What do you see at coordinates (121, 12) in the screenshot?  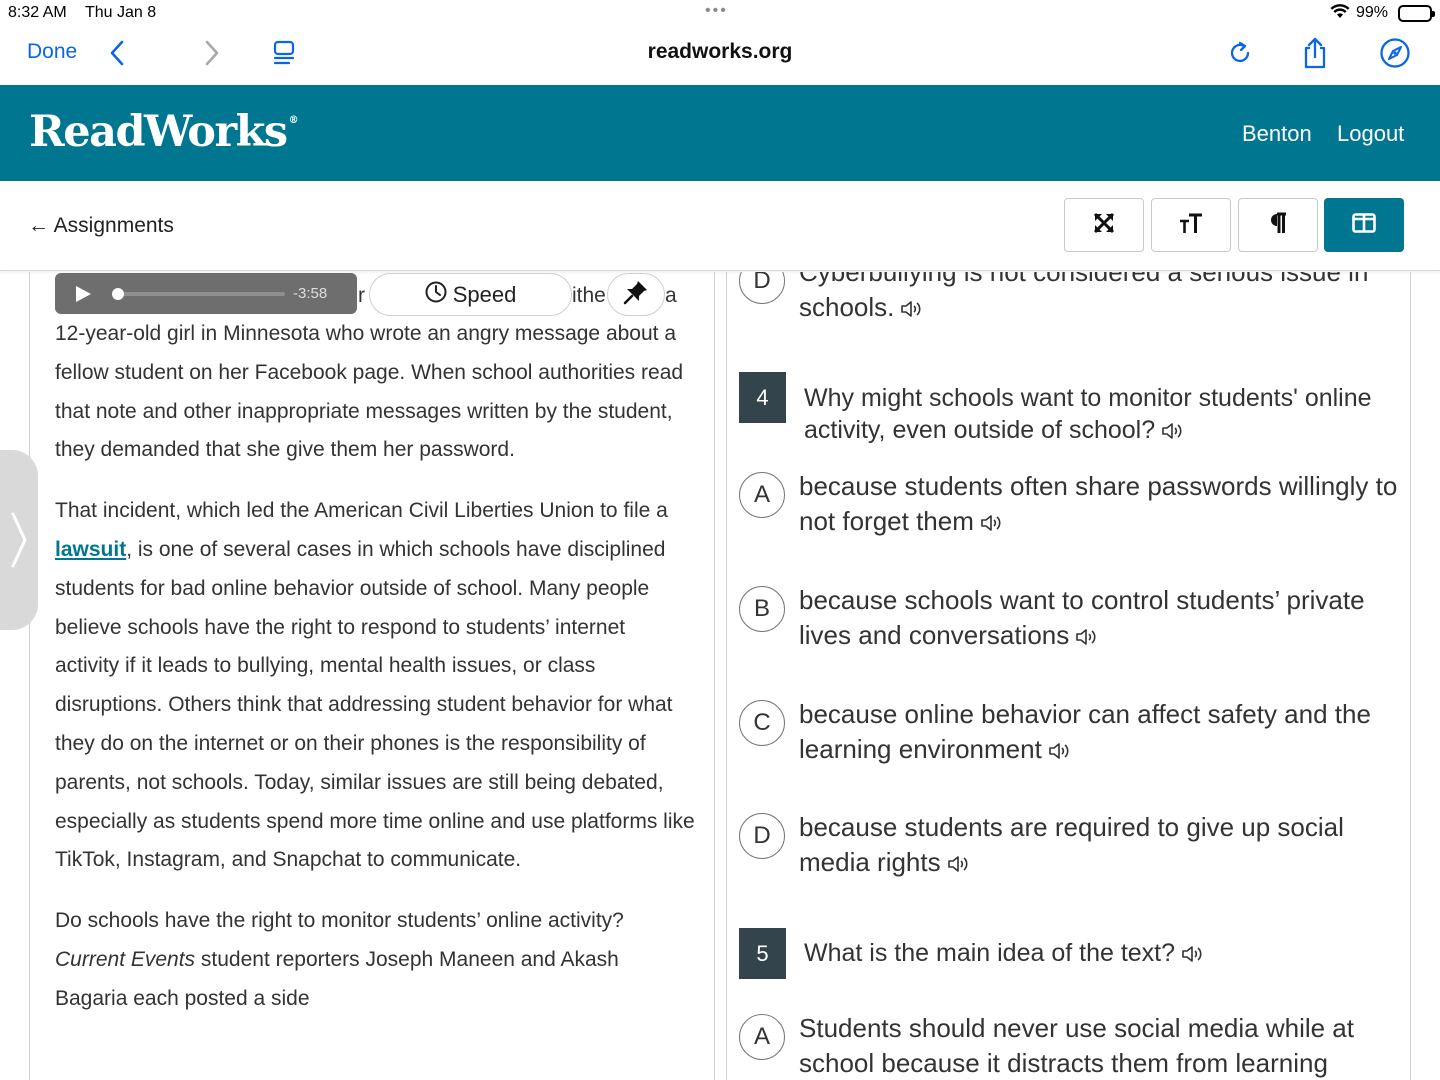 I see `status-date: Thu Jan 8` at bounding box center [121, 12].